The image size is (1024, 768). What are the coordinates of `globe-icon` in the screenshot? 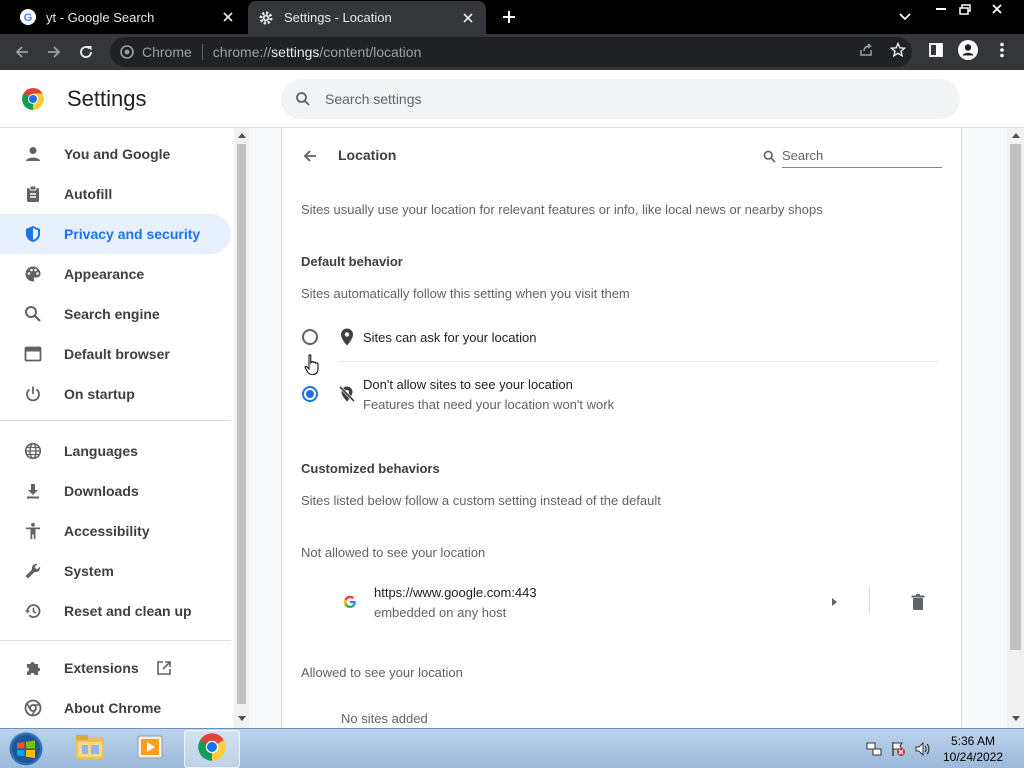 It's located at (33, 451).